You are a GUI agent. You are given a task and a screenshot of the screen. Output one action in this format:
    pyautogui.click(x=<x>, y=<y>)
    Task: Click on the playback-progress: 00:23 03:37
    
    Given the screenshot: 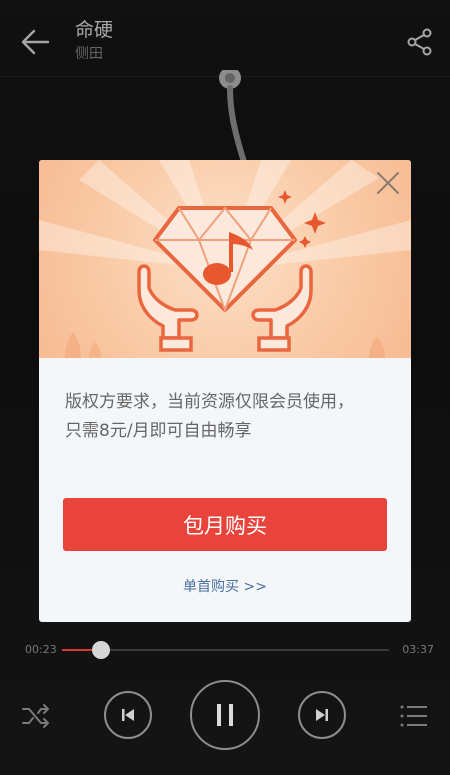 What is the action you would take?
    pyautogui.click(x=225, y=650)
    